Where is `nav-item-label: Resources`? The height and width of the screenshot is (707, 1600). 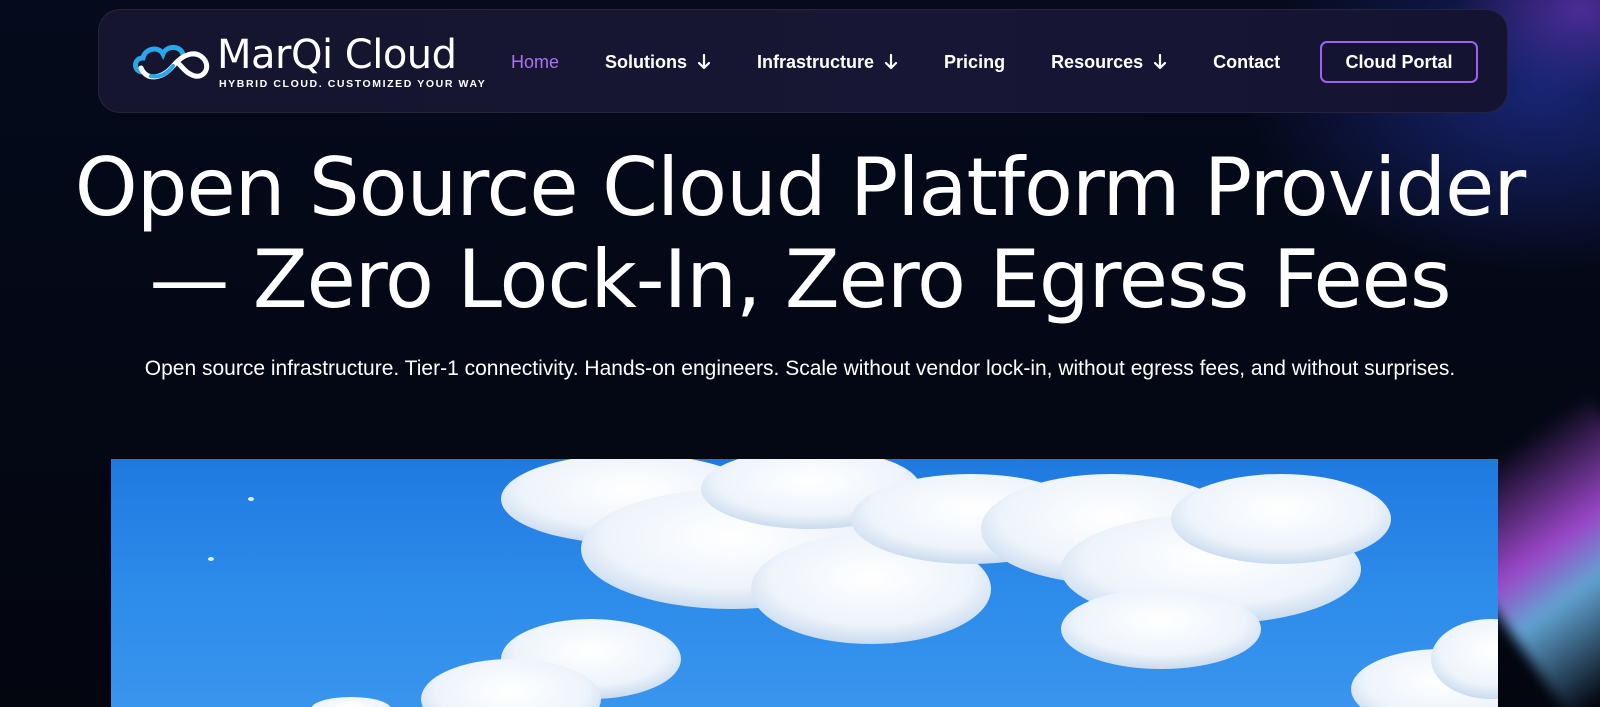
nav-item-label: Resources is located at coordinates (1097, 61).